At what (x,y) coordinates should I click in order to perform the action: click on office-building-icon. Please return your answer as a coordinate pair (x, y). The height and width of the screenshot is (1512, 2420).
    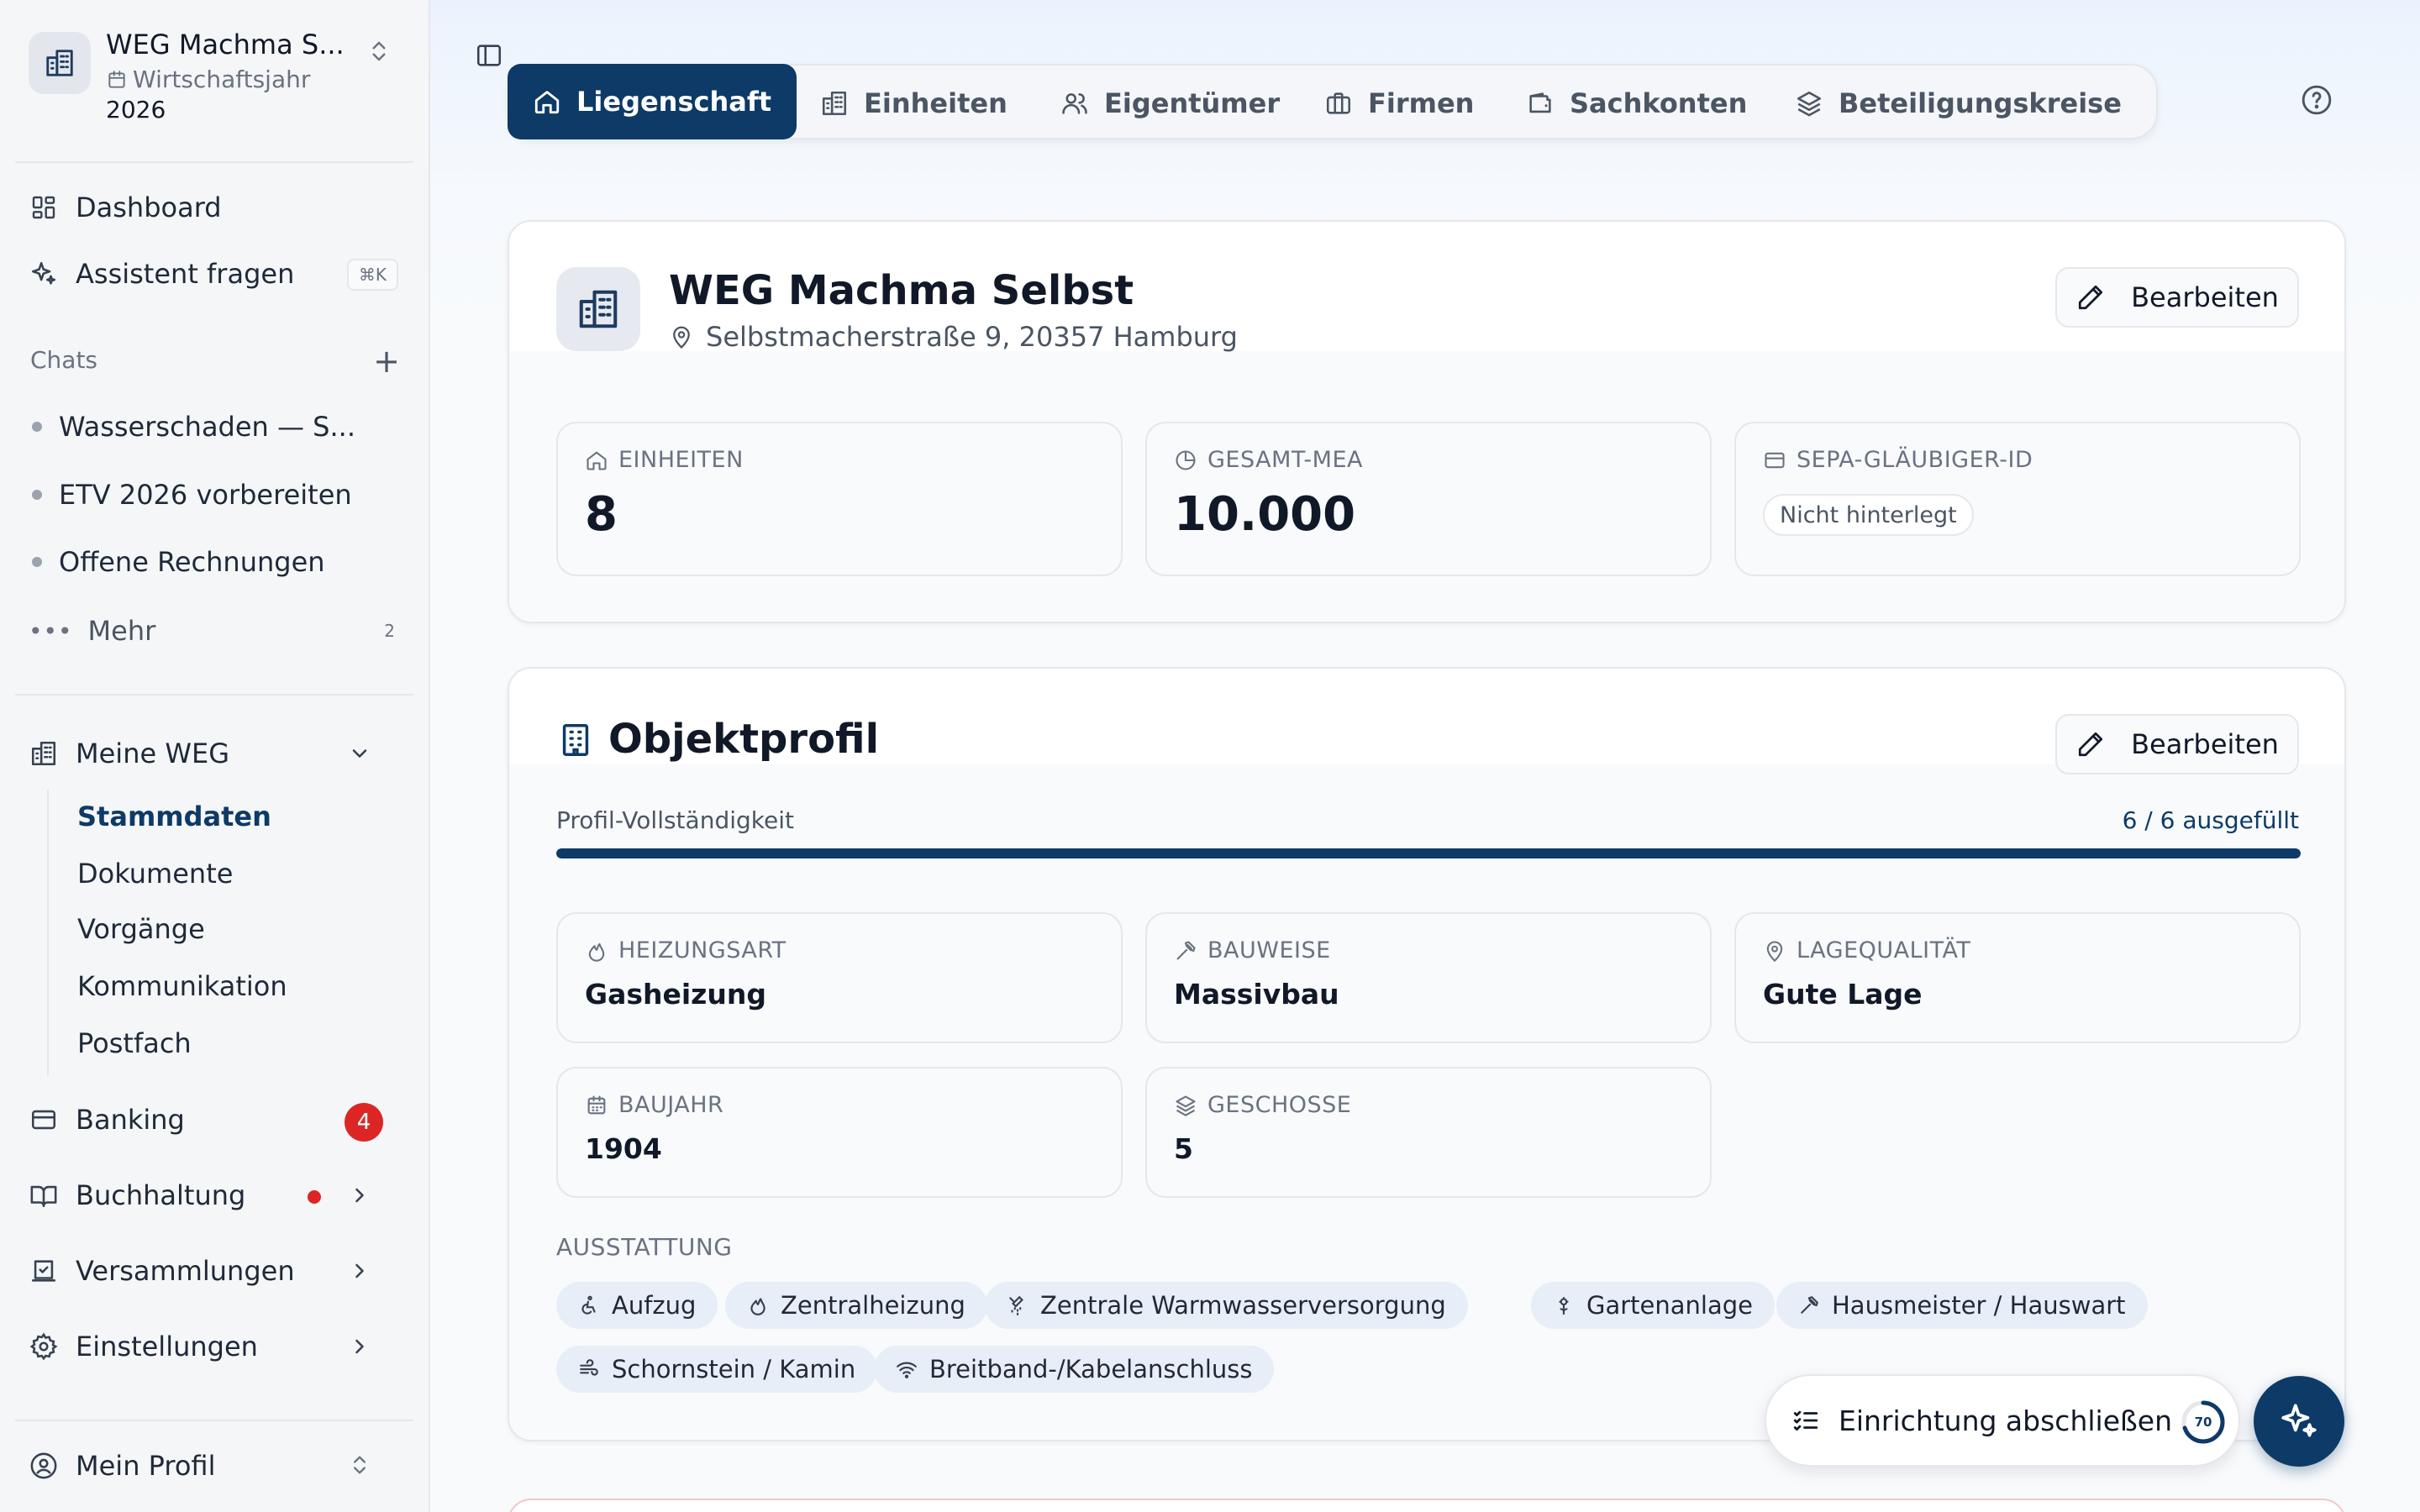
    Looking at the image, I should click on (575, 740).